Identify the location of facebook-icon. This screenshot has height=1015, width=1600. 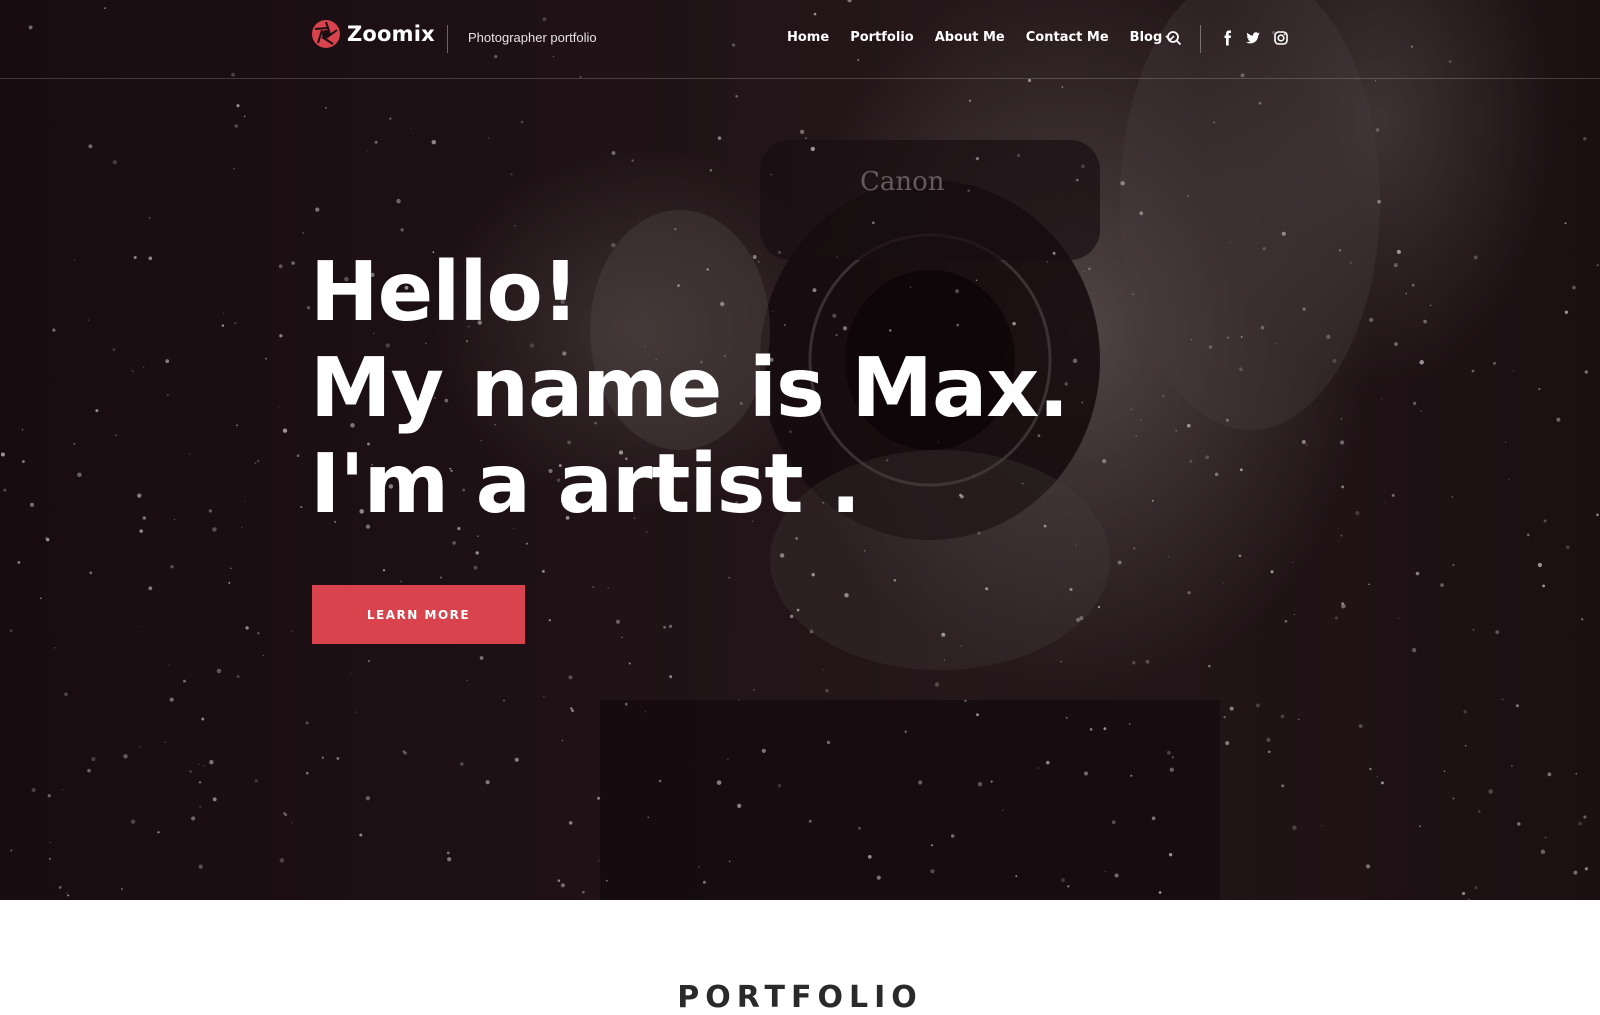
(1228, 38).